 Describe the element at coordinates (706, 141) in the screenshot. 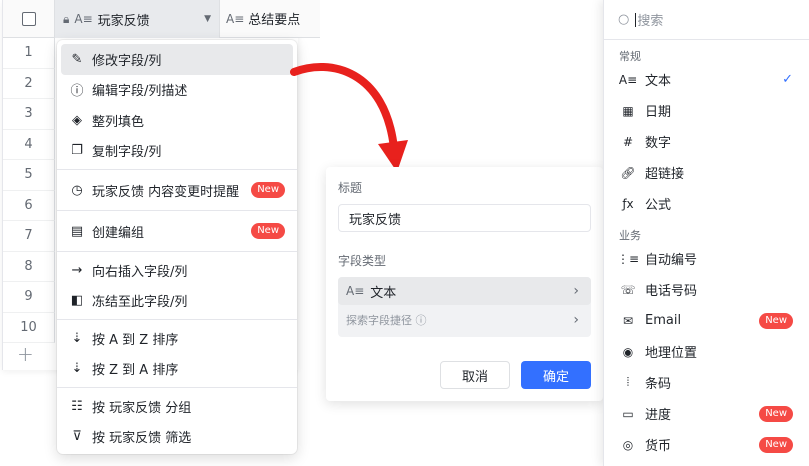

I see `field-type-number: # 数字` at that location.